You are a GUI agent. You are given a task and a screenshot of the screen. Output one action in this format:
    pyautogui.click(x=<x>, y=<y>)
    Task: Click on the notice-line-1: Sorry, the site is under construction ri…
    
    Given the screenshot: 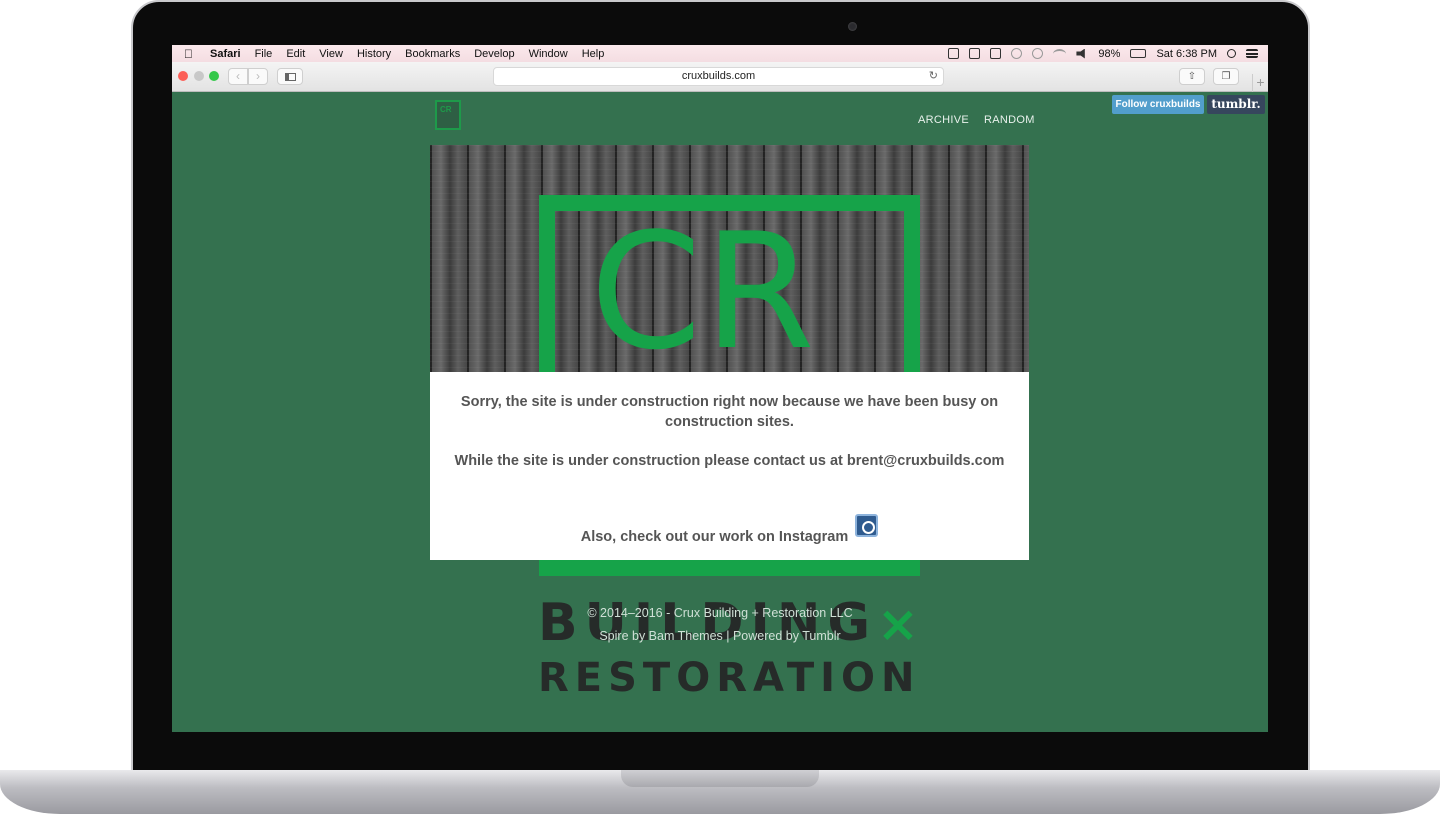 What is the action you would take?
    pyautogui.click(x=729, y=412)
    